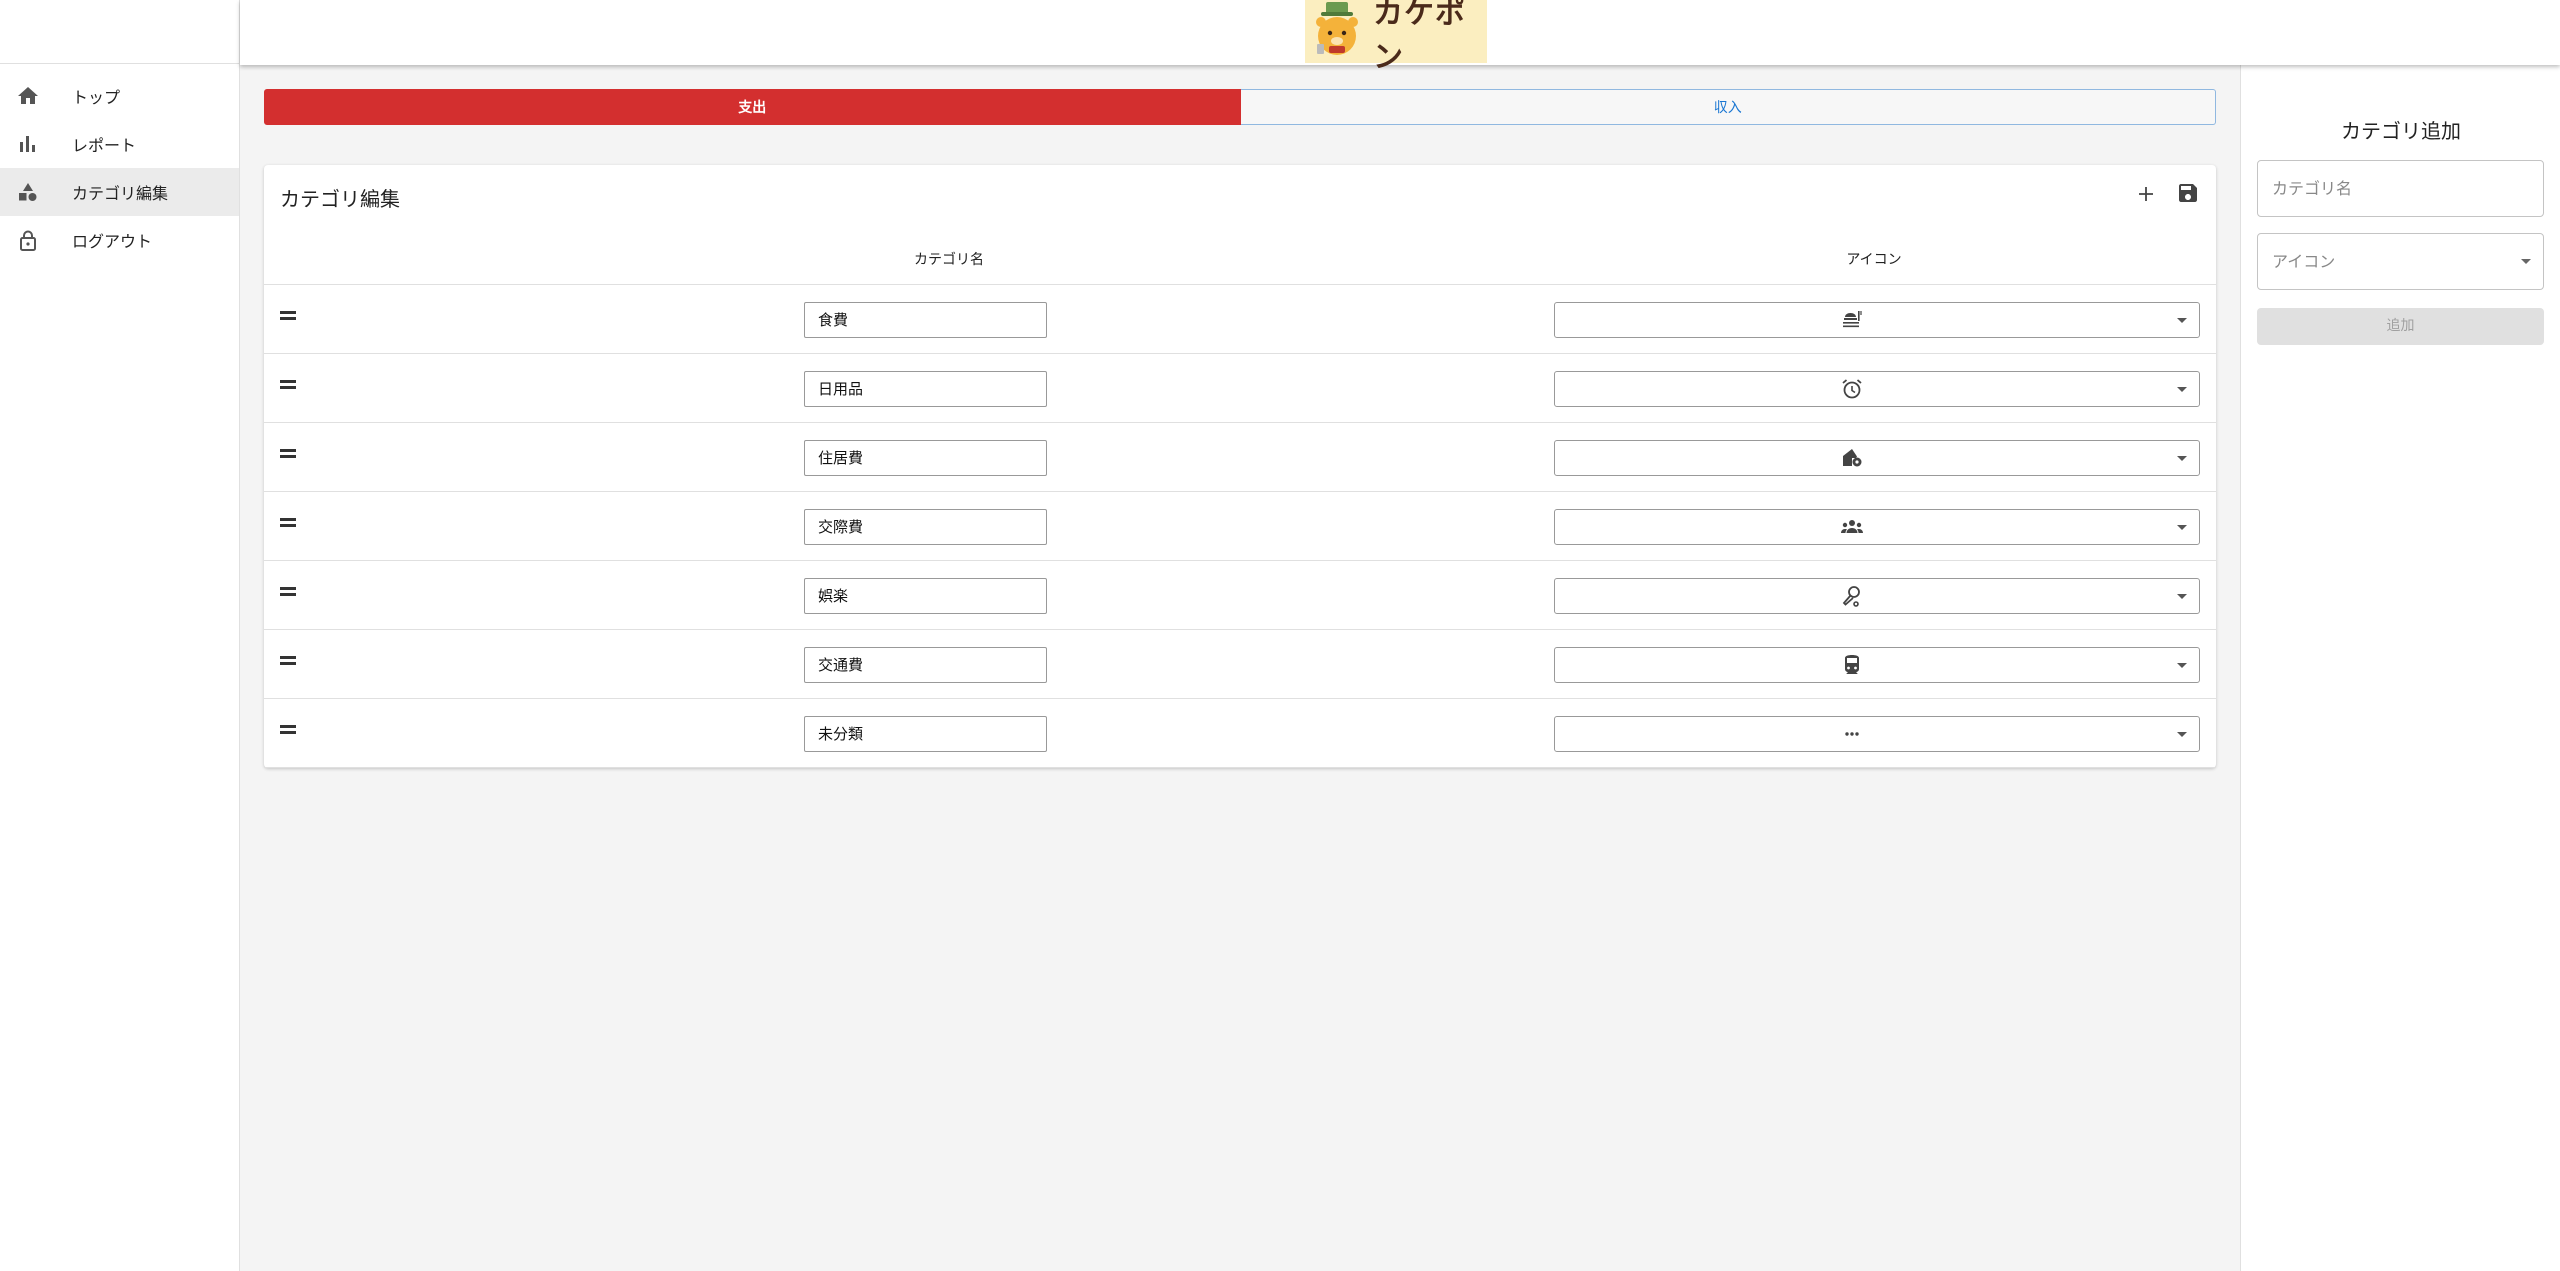 This screenshot has height=1271, width=2560. What do you see at coordinates (28, 96) in the screenshot?
I see `home-icon` at bounding box center [28, 96].